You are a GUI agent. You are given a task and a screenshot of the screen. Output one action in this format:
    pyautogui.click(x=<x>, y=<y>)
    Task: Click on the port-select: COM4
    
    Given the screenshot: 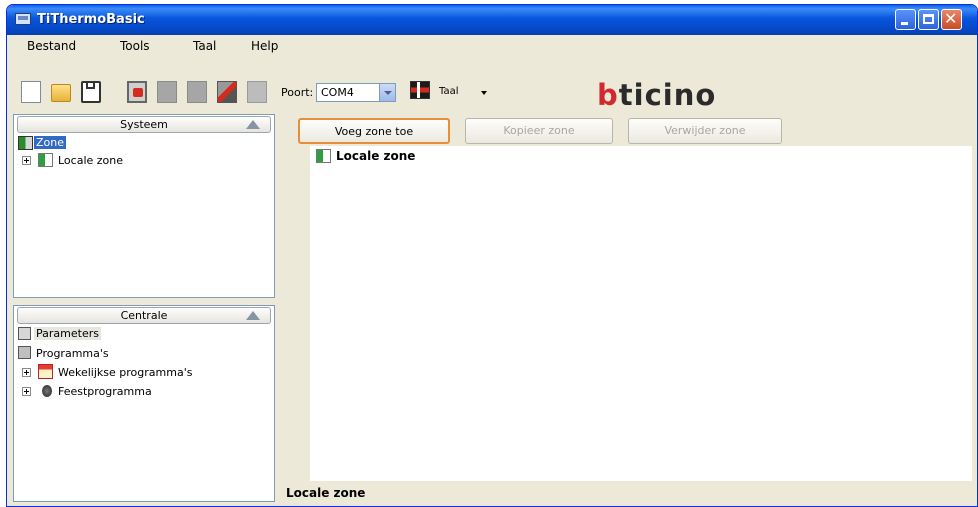 What is the action you would take?
    pyautogui.click(x=356, y=92)
    